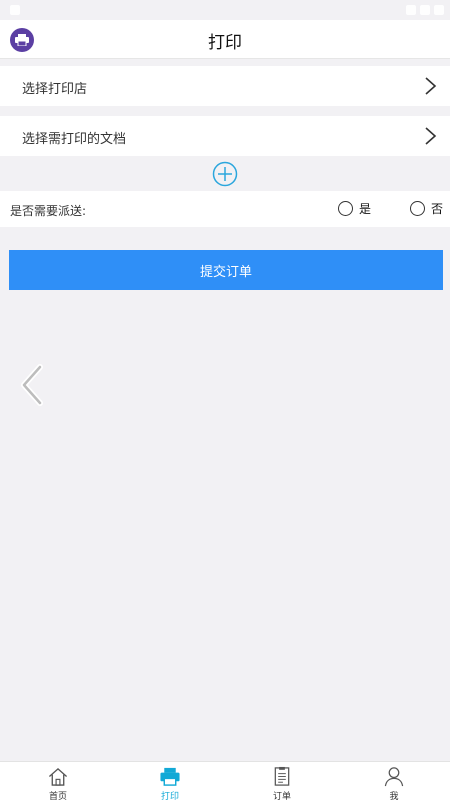 This screenshot has height=802, width=450. Describe the element at coordinates (225, 174) in the screenshot. I see `add-circle-icon` at that location.